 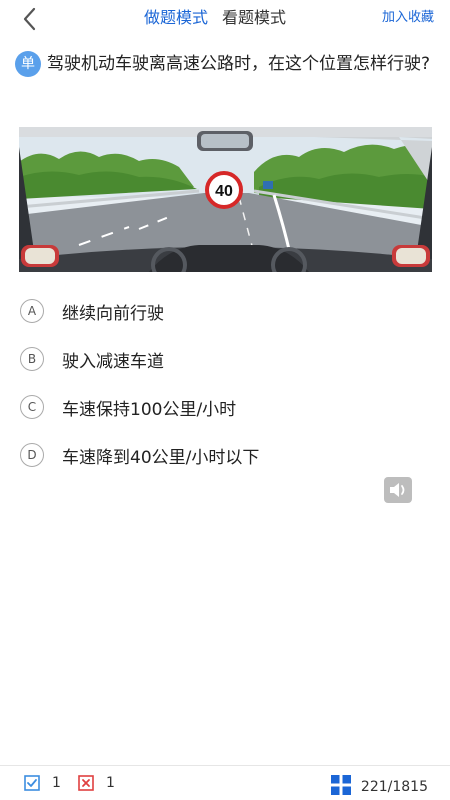 What do you see at coordinates (56, 783) in the screenshot?
I see `correct-count: 1` at bounding box center [56, 783].